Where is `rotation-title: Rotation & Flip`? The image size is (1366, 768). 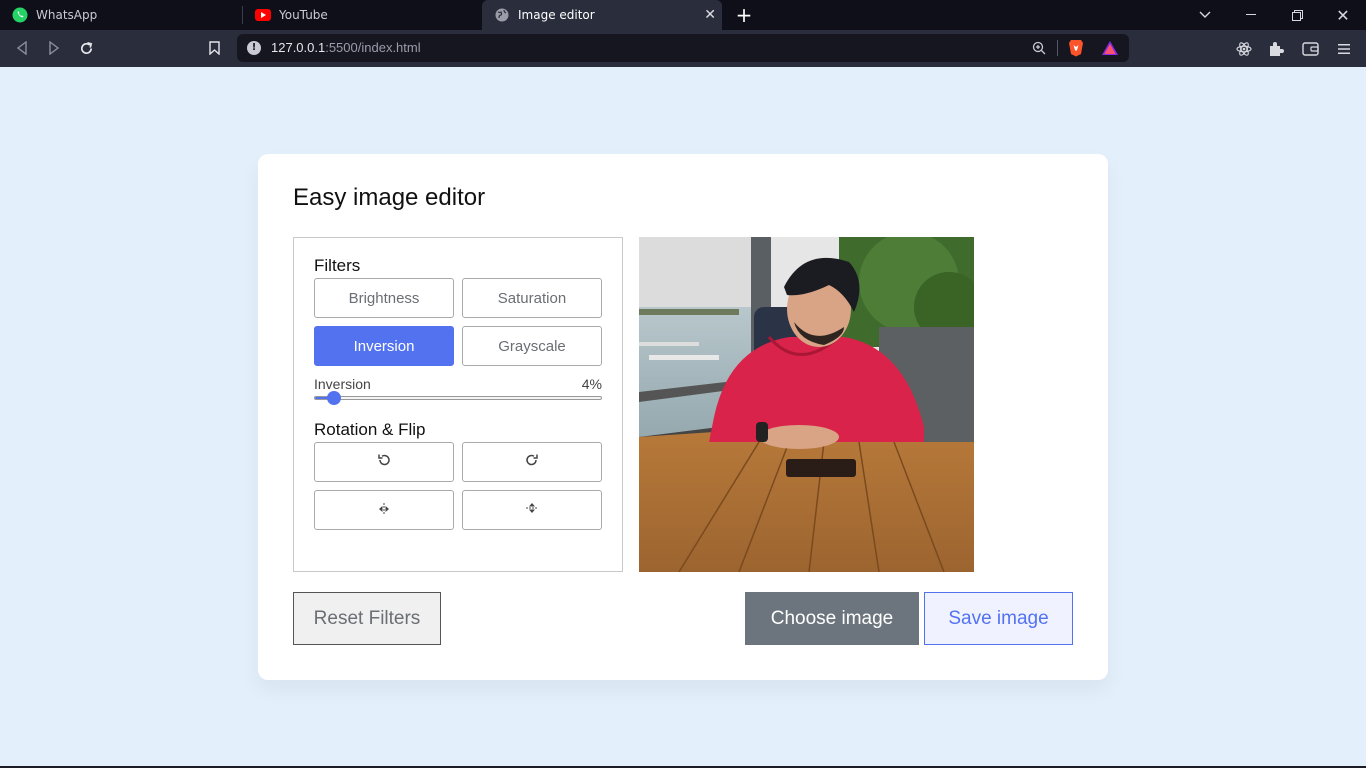
rotation-title: Rotation & Flip is located at coordinates (370, 429).